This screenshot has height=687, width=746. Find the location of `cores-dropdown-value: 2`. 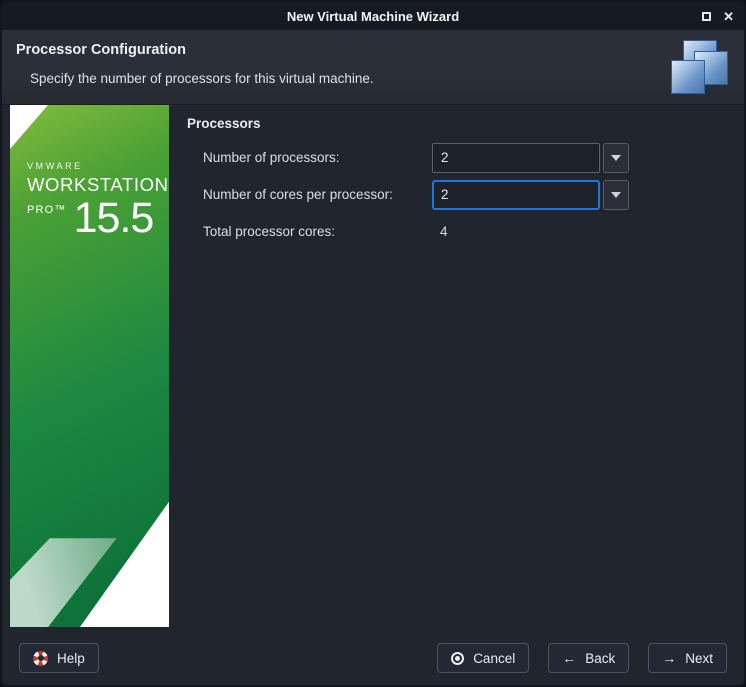

cores-dropdown-value: 2 is located at coordinates (516, 194).